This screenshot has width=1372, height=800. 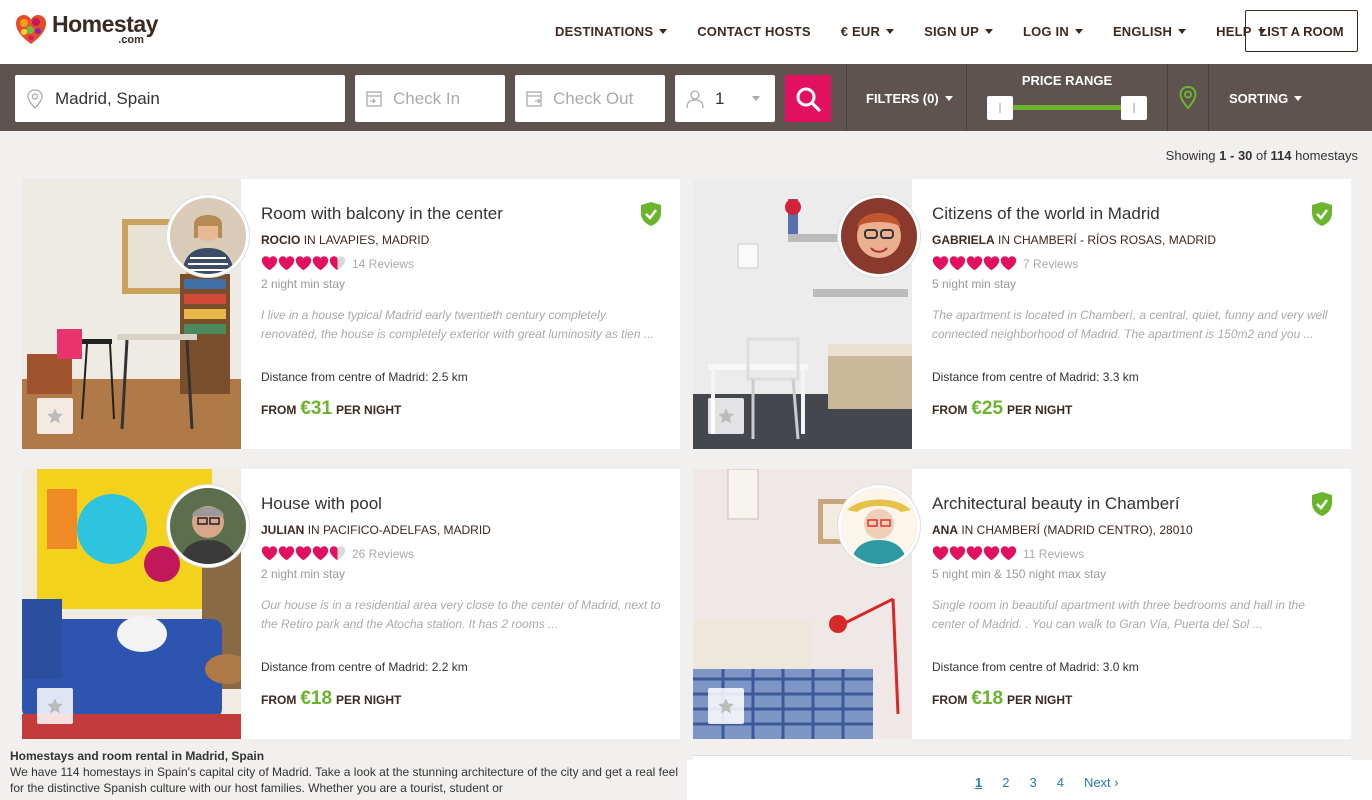 What do you see at coordinates (283, 530) in the screenshot?
I see `host-name: JULIAN` at bounding box center [283, 530].